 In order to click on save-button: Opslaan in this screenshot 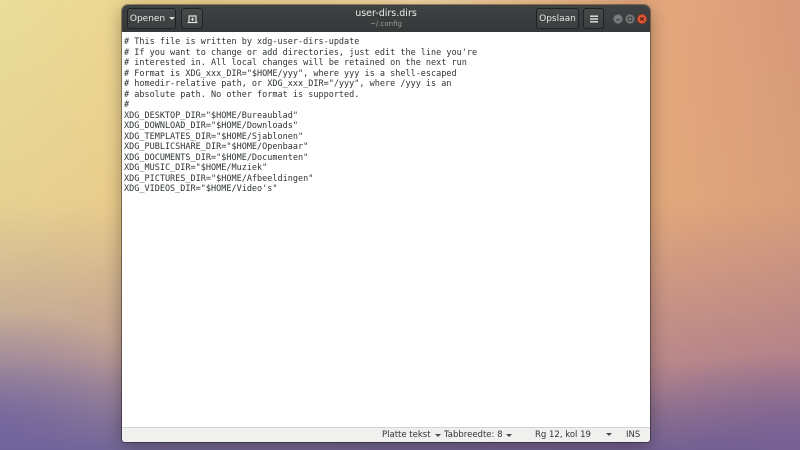, I will do `click(557, 18)`.